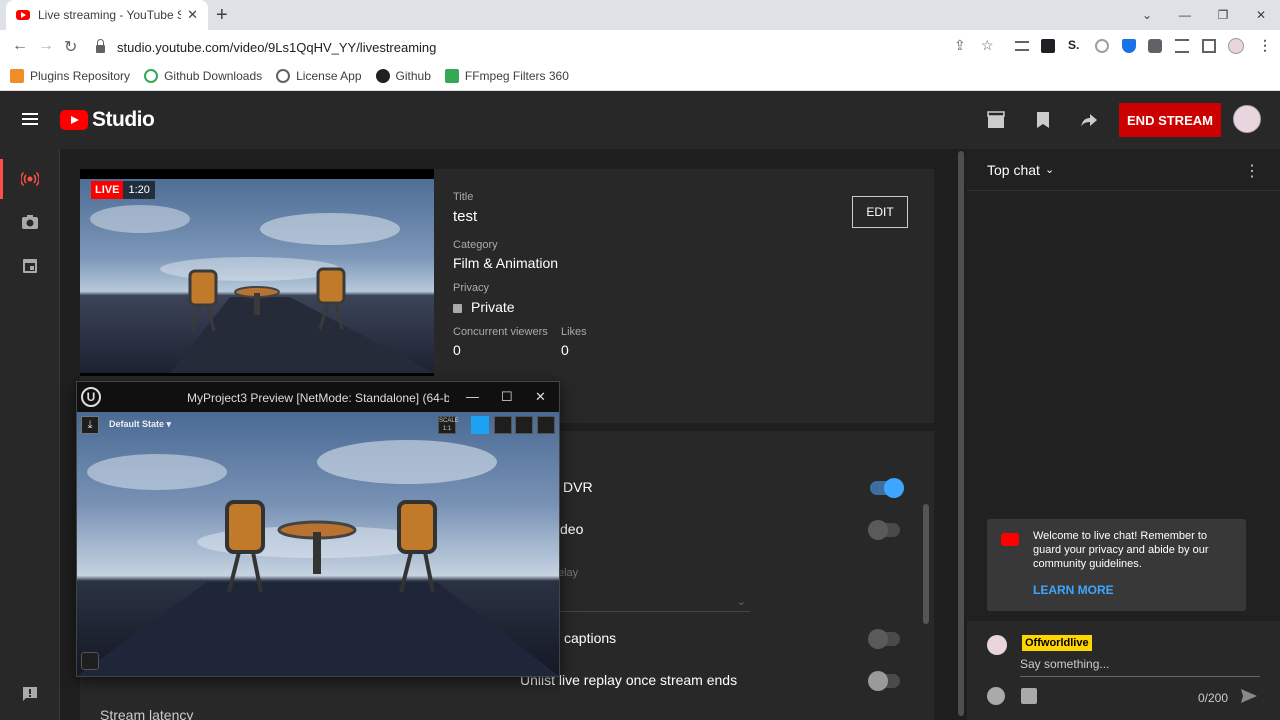  What do you see at coordinates (222, 15) in the screenshot?
I see `new-tab-button: +` at bounding box center [222, 15].